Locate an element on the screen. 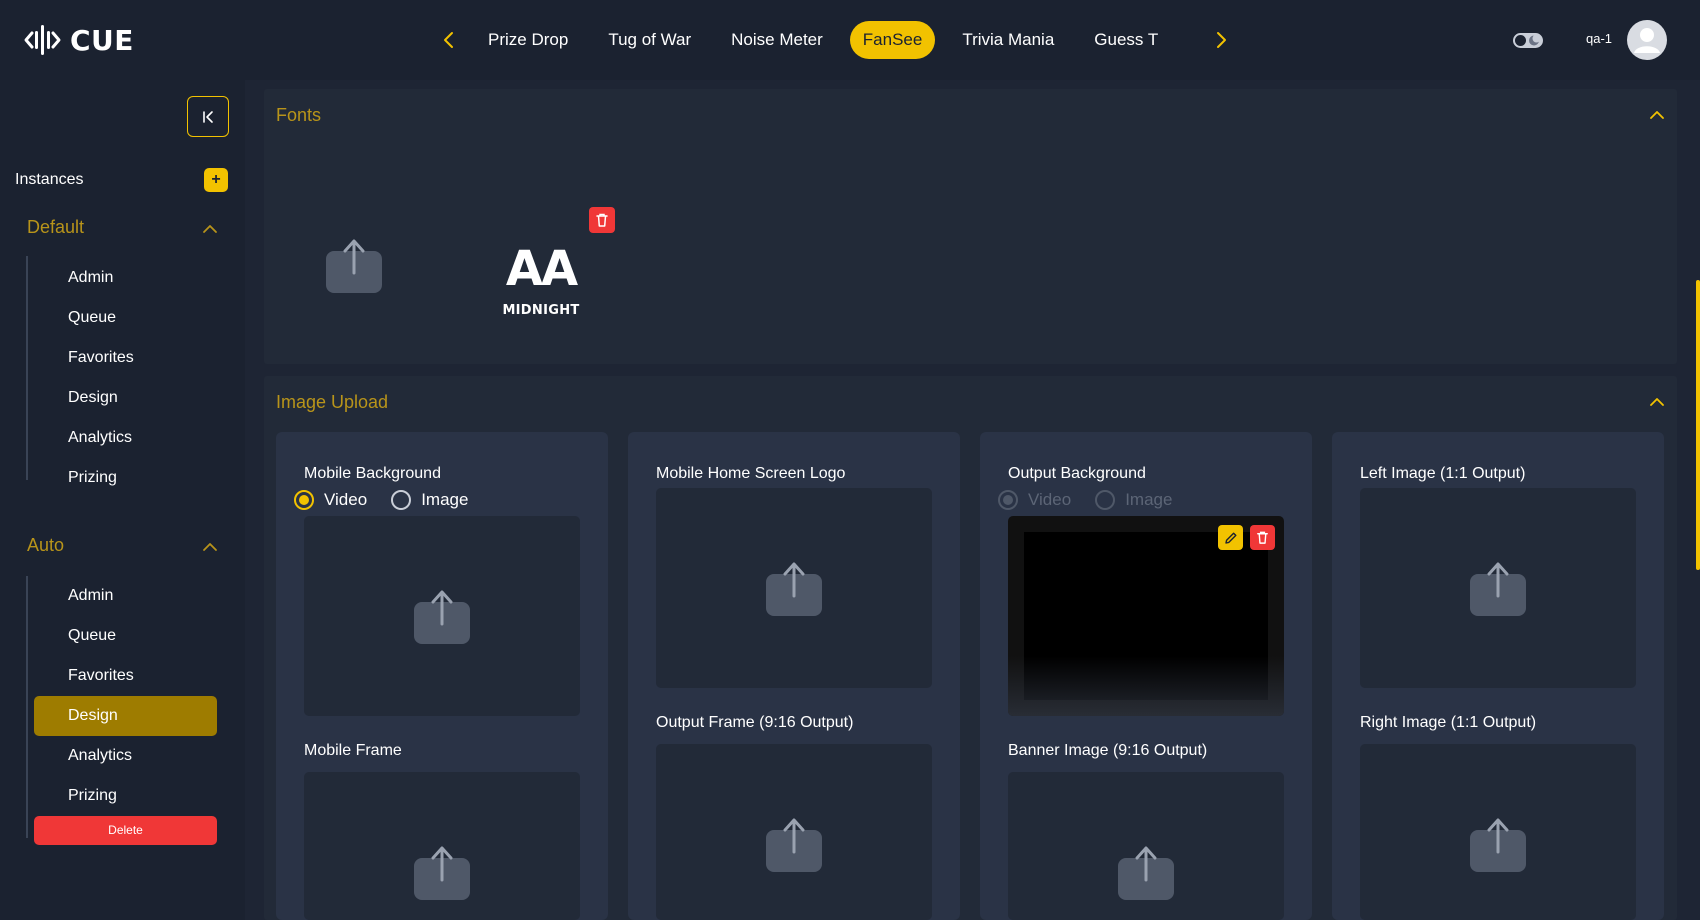 The height and width of the screenshot is (920, 1700). sidebar-item-default-queue: Queue is located at coordinates (125, 318).